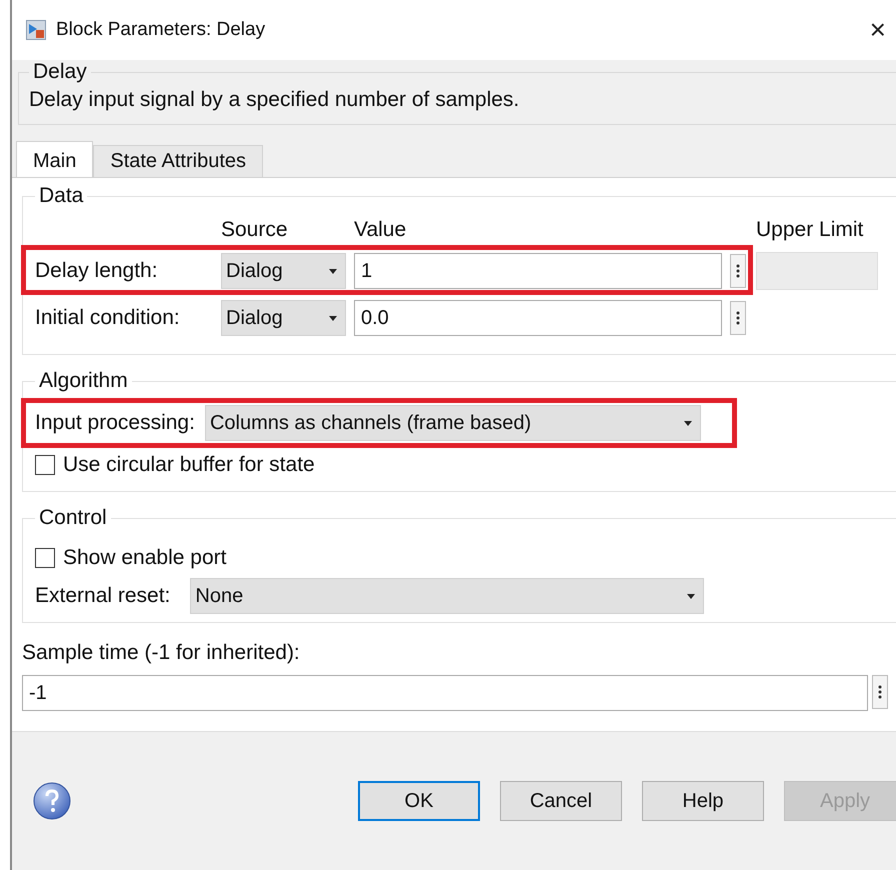 The image size is (896, 870). What do you see at coordinates (810, 229) in the screenshot?
I see `column-header: Upper Limit` at bounding box center [810, 229].